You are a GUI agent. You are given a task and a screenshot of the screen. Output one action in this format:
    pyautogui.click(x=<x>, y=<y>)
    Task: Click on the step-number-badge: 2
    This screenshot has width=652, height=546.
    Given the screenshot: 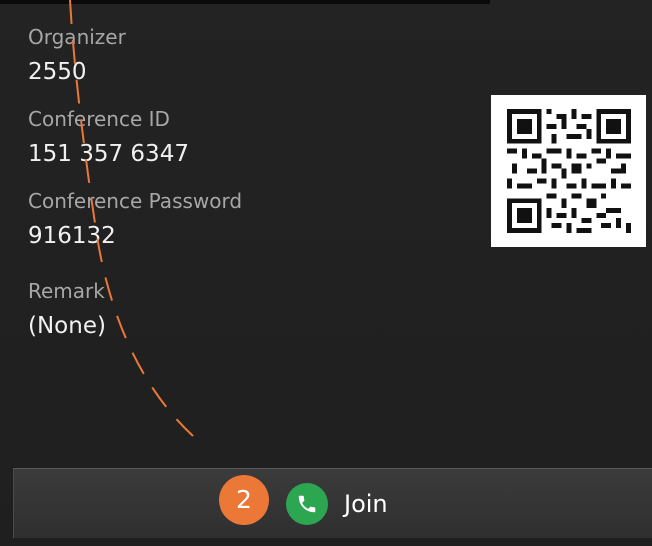 What is the action you would take?
    pyautogui.click(x=244, y=500)
    